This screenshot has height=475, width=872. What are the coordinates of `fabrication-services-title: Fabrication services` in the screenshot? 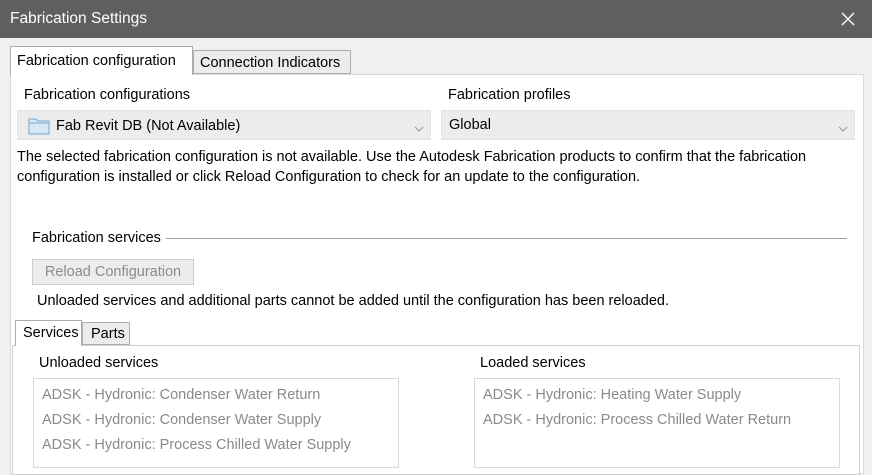 It's located at (96, 238).